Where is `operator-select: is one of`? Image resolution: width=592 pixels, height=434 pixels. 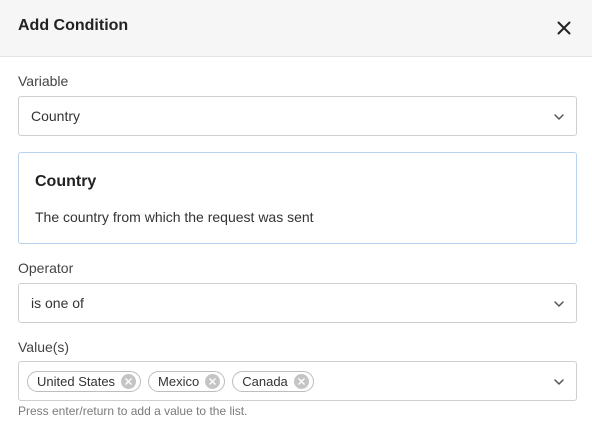
operator-select: is one of is located at coordinates (297, 303).